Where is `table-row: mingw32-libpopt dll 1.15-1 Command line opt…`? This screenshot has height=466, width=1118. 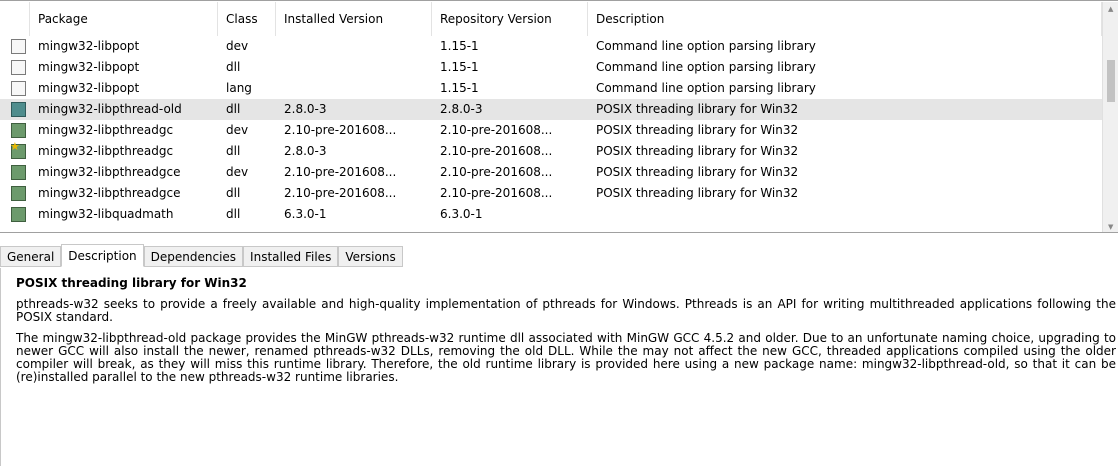 table-row: mingw32-libpopt dll 1.15-1 Command line opt… is located at coordinates (551, 67).